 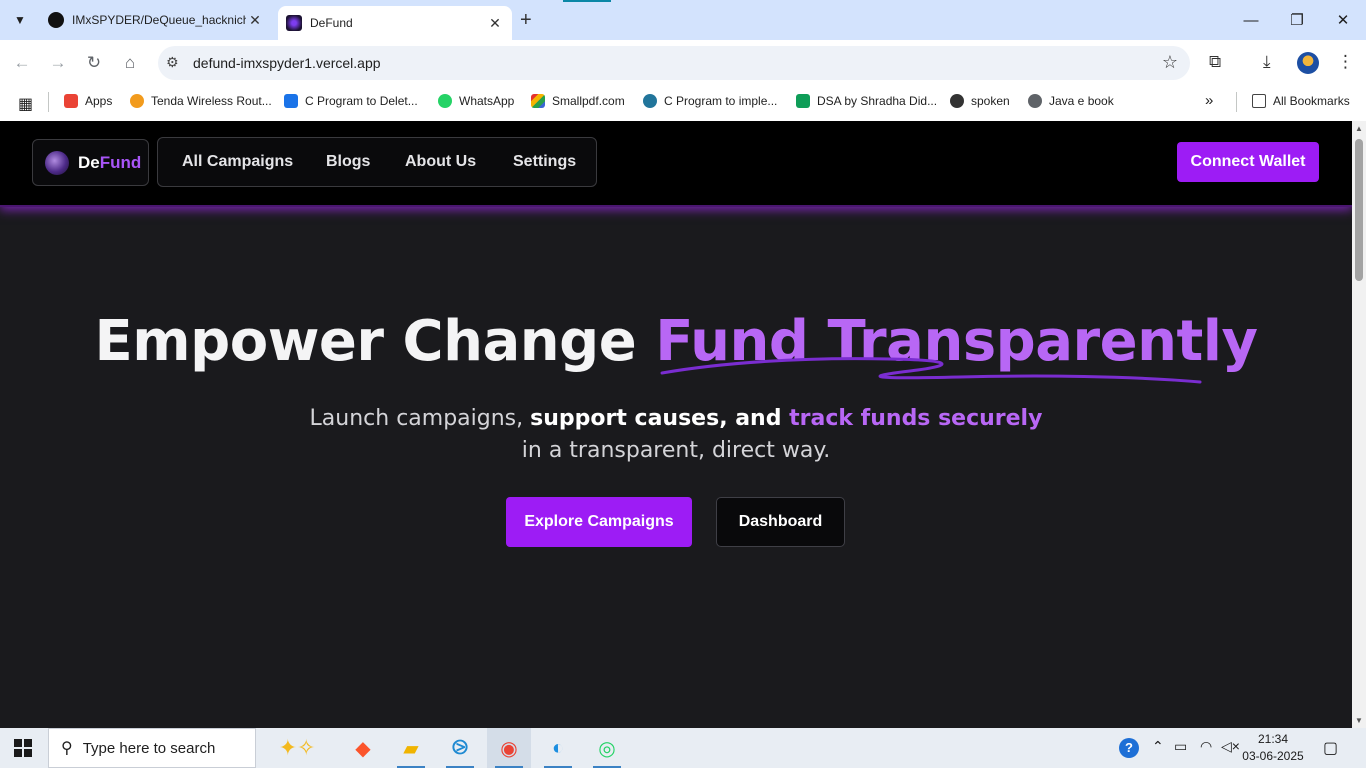 I want to click on explore-campaigns-button: Explore Campaigns, so click(x=599, y=522).